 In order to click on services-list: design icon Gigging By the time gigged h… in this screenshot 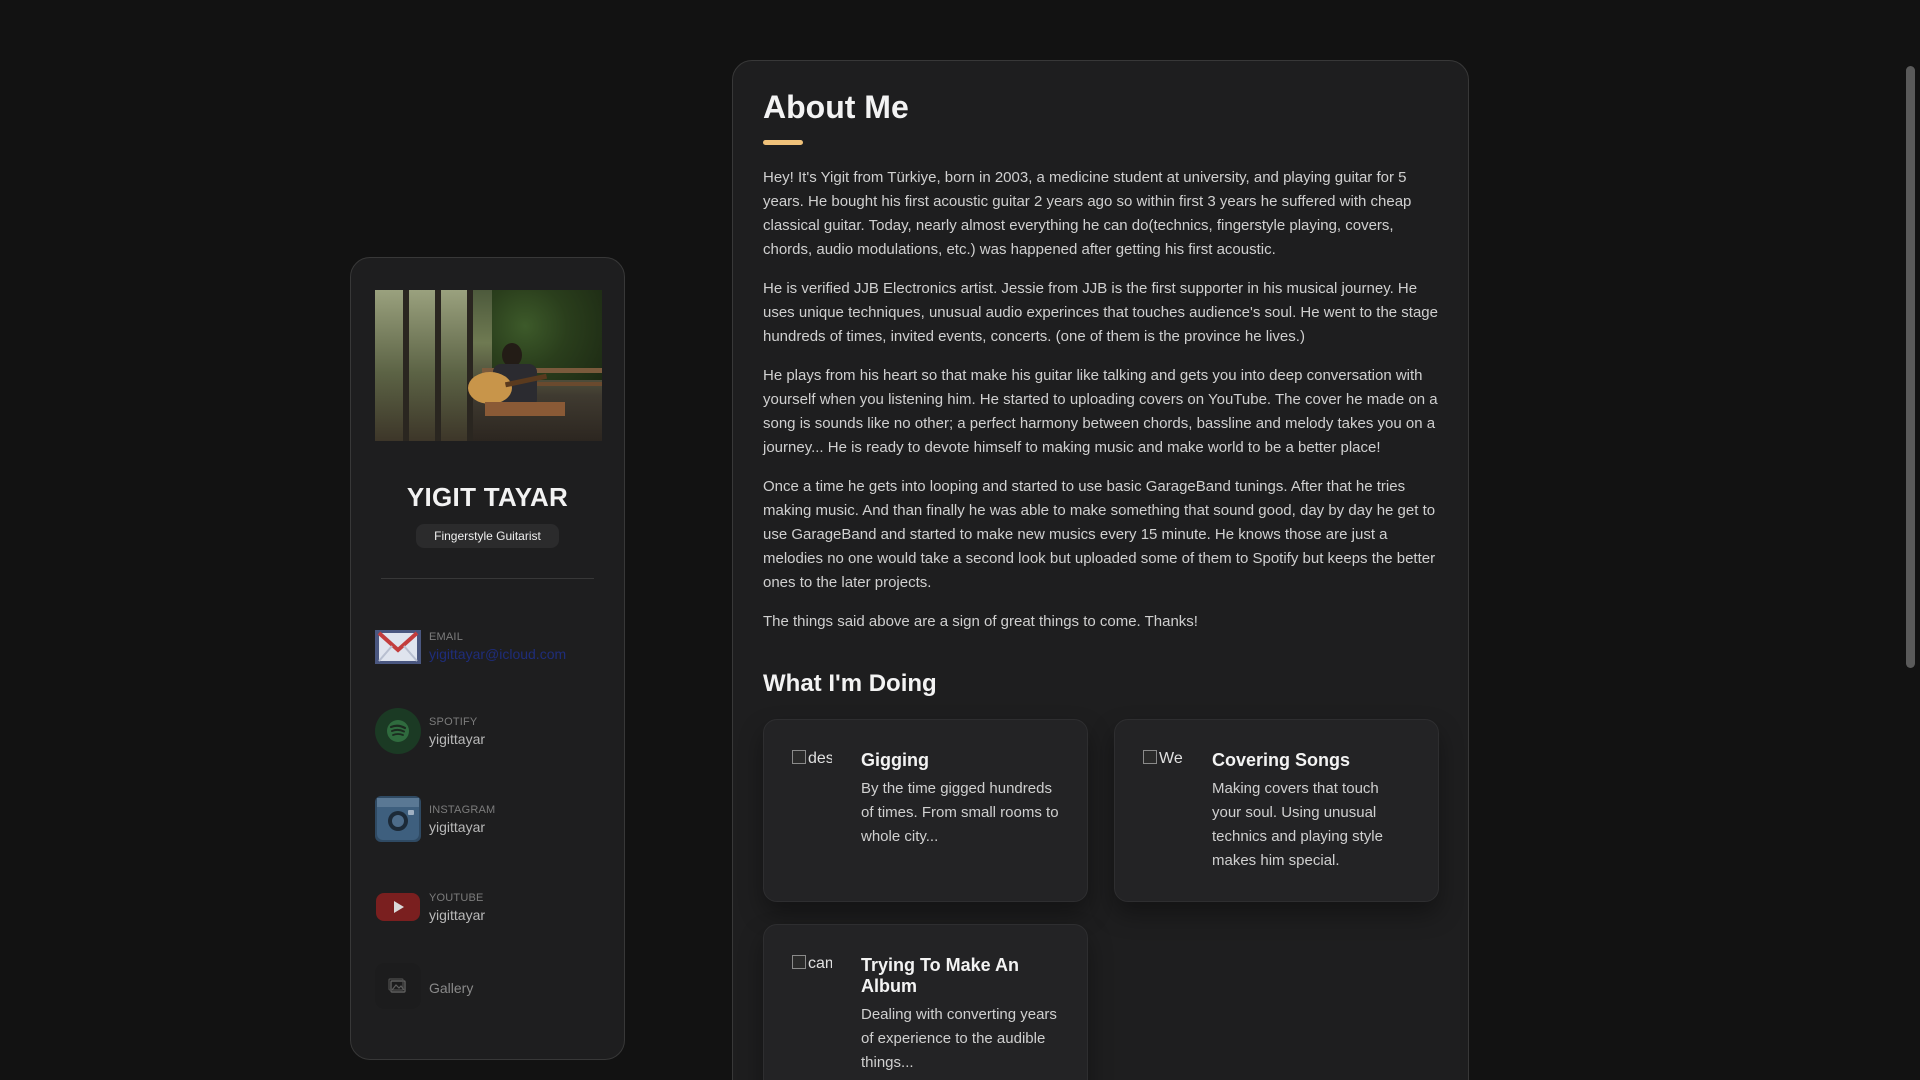, I will do `click(1101, 899)`.